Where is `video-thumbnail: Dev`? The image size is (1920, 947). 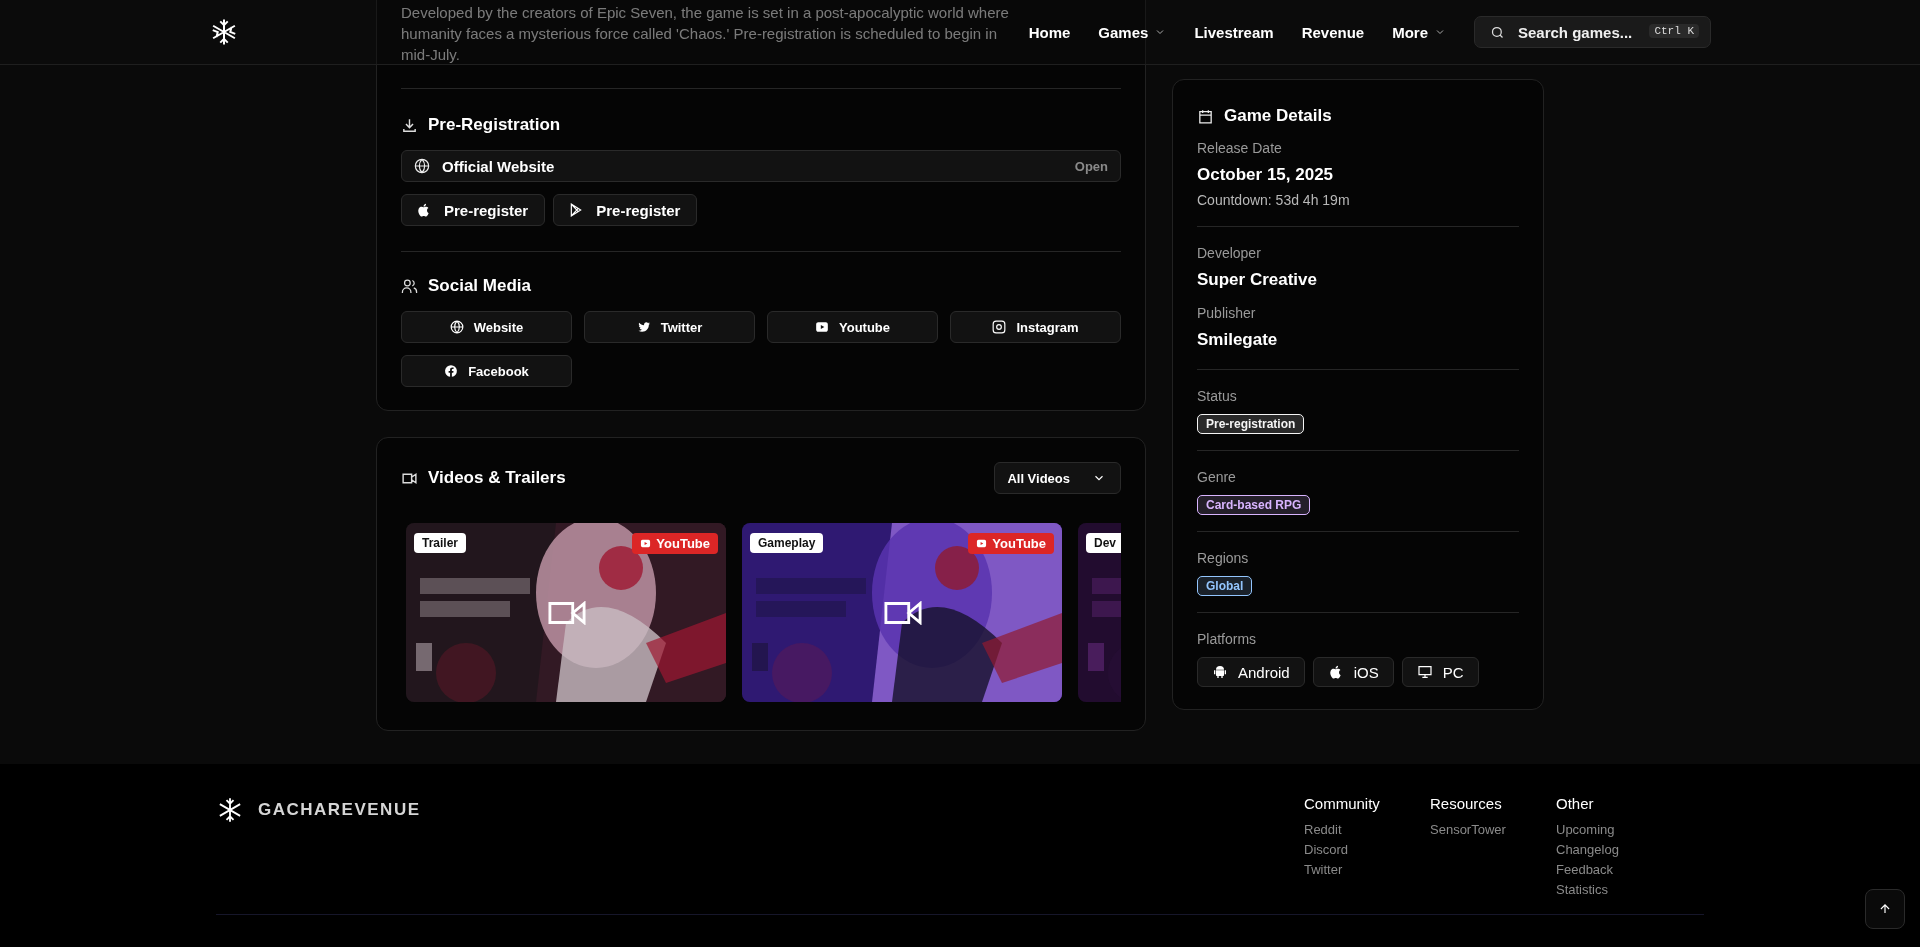 video-thumbnail: Dev is located at coordinates (1099, 612).